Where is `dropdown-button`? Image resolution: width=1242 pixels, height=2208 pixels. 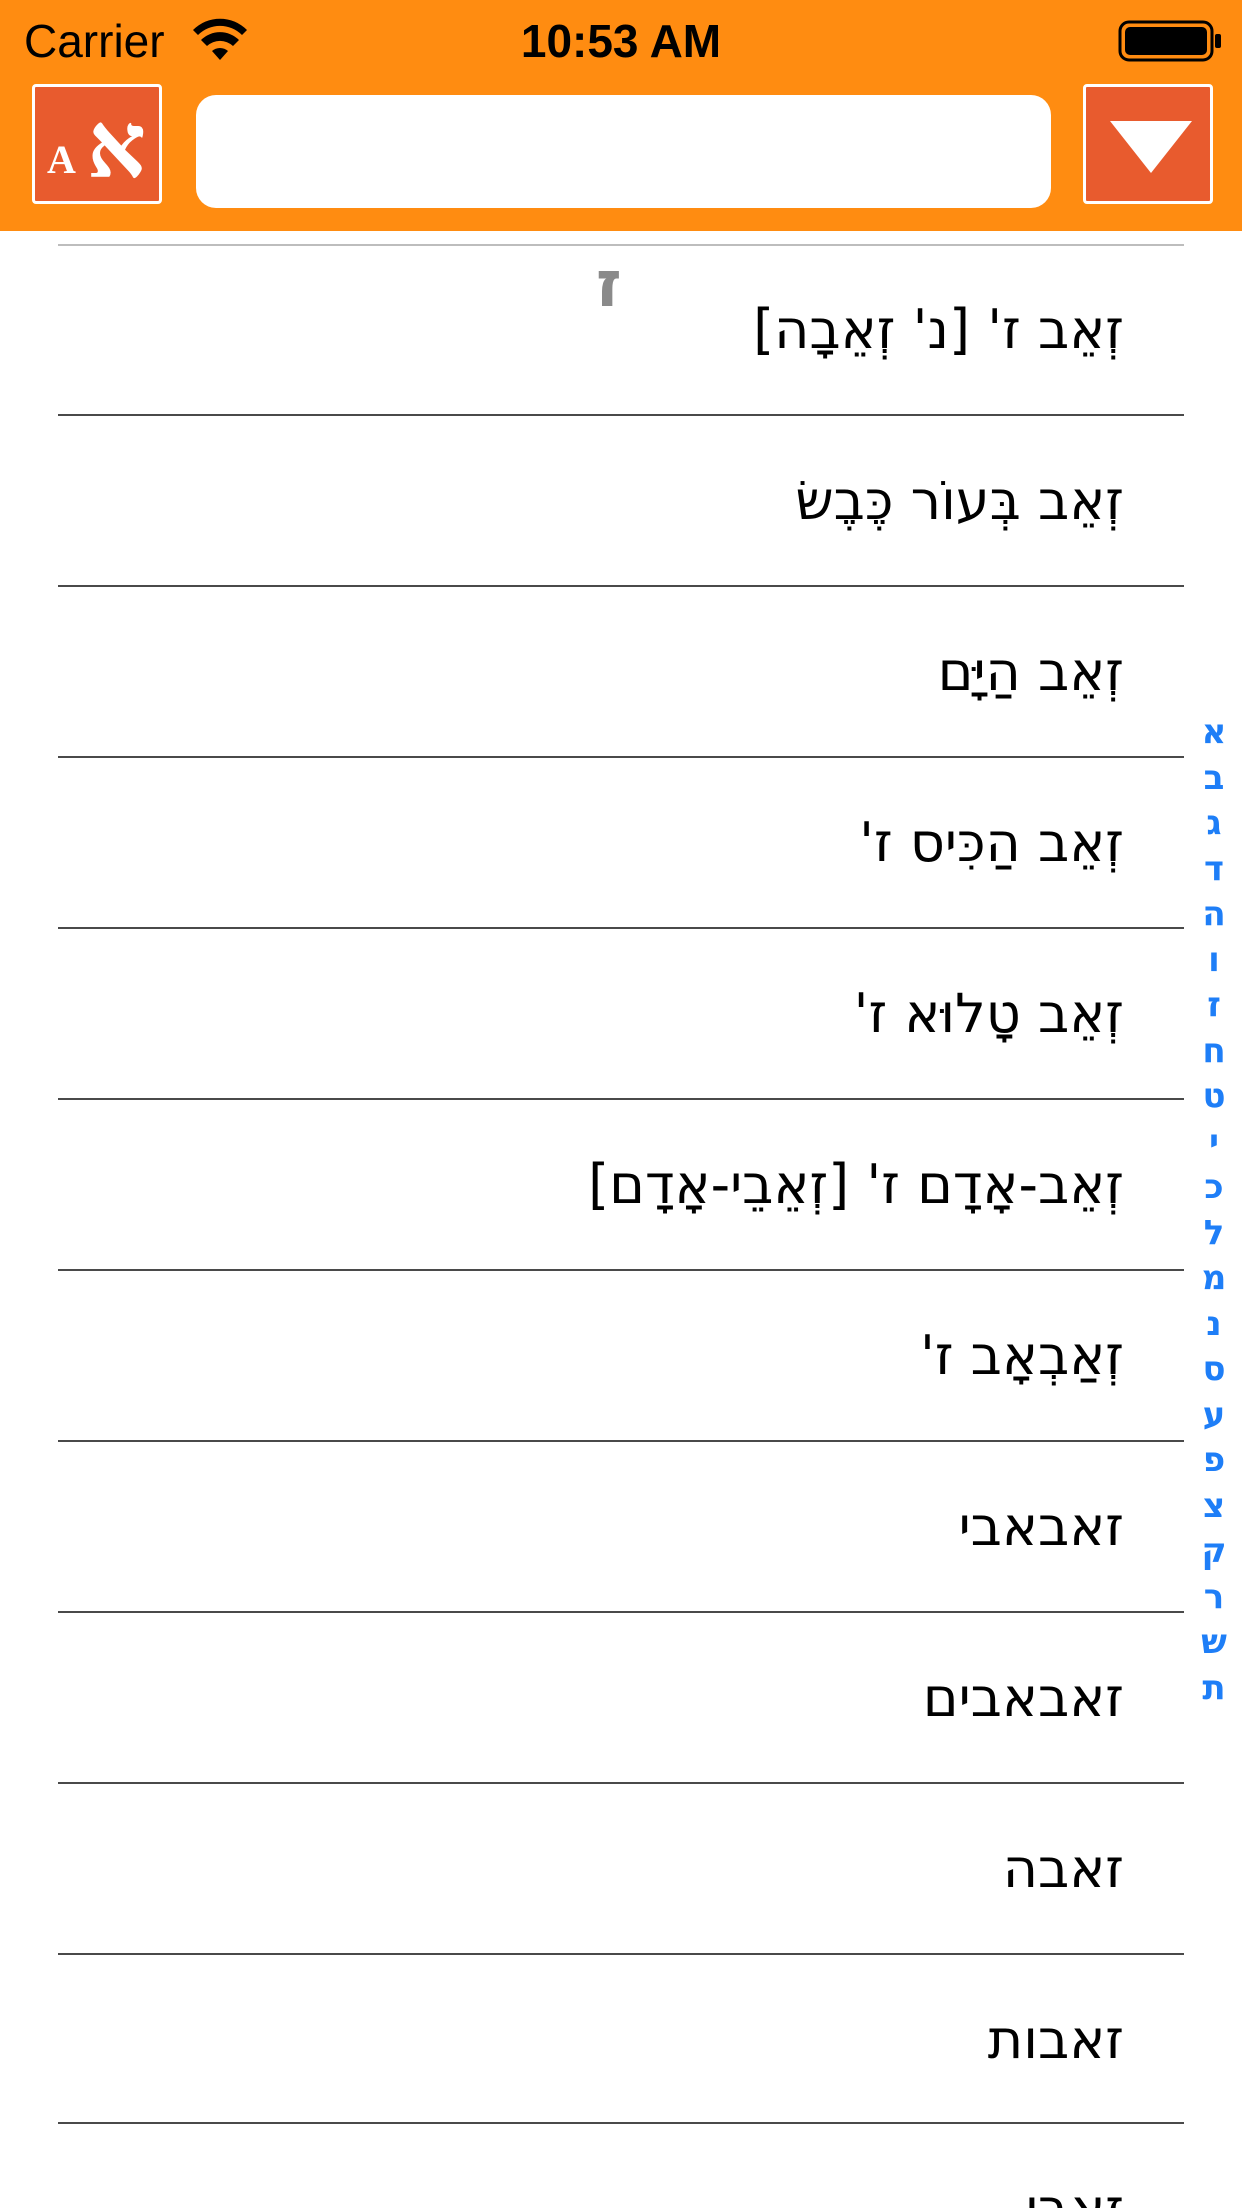
dropdown-button is located at coordinates (1148, 144).